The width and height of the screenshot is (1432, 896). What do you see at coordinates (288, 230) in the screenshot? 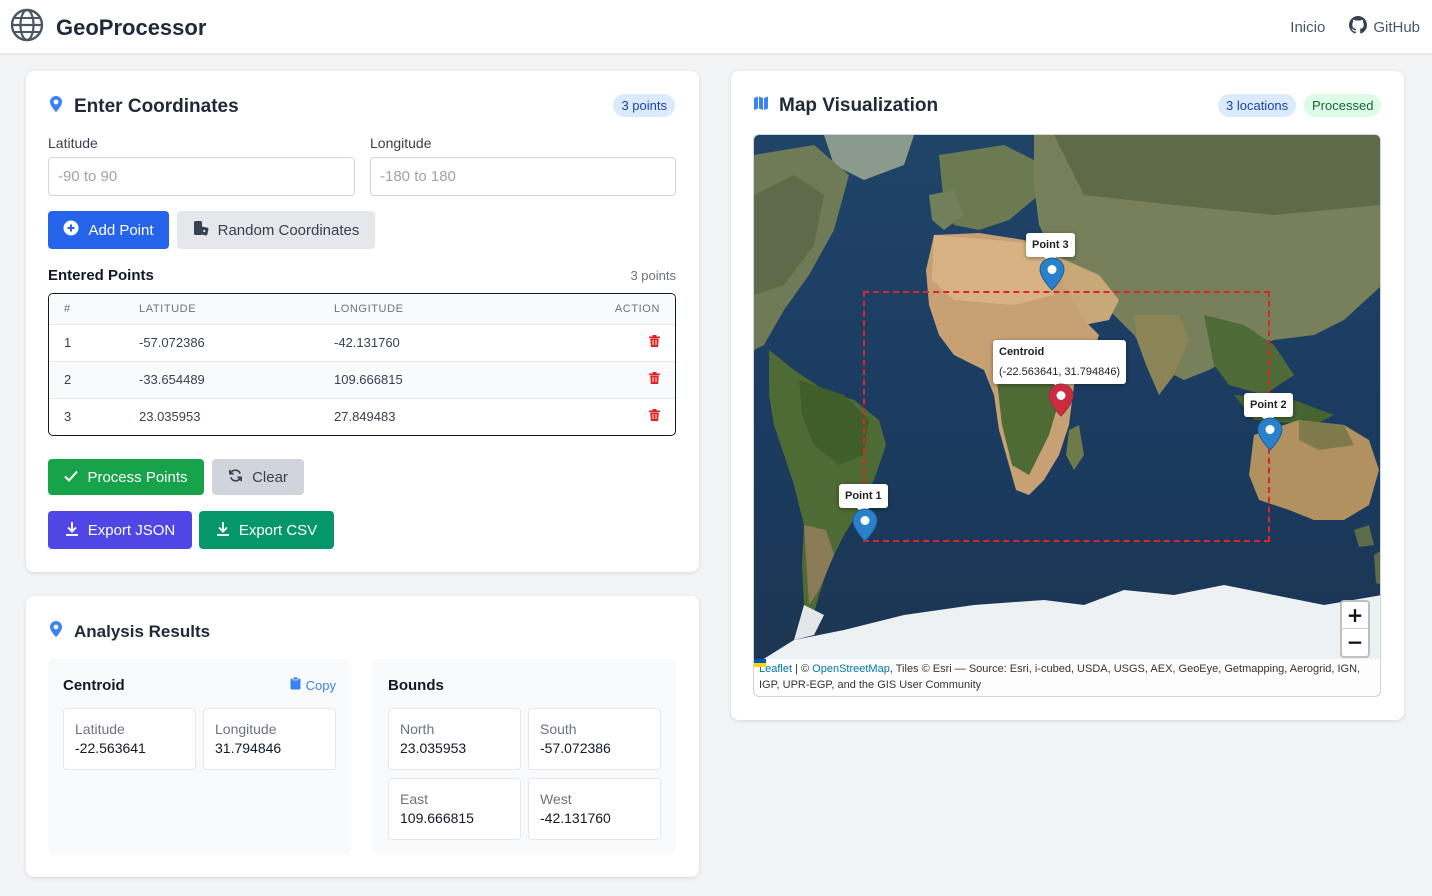
I see `random-coordinates-label: Random Coordinates` at bounding box center [288, 230].